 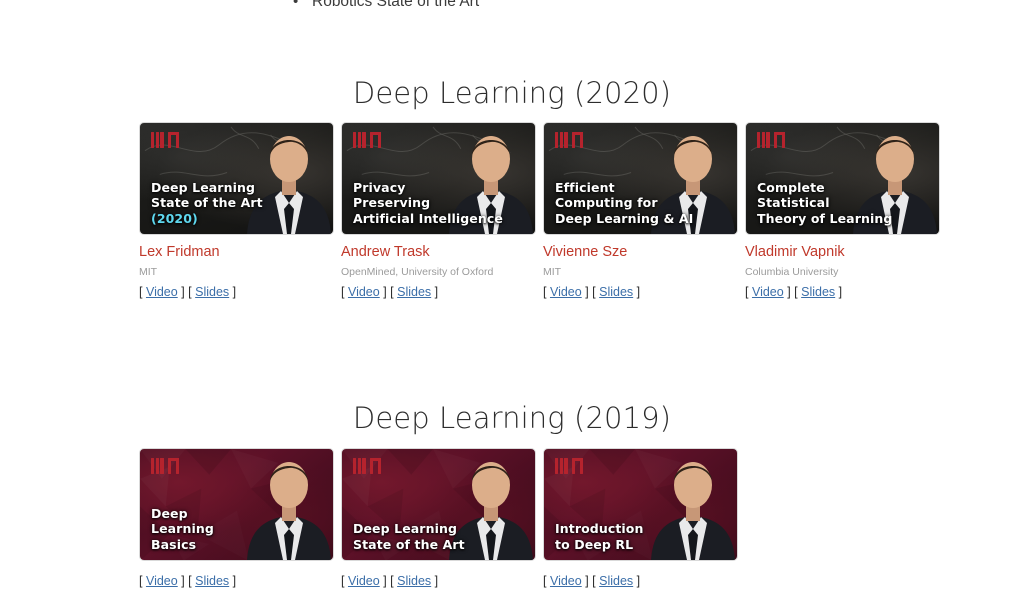 I want to click on thumbnail-title-line: Theory of Learning, so click(x=825, y=218).